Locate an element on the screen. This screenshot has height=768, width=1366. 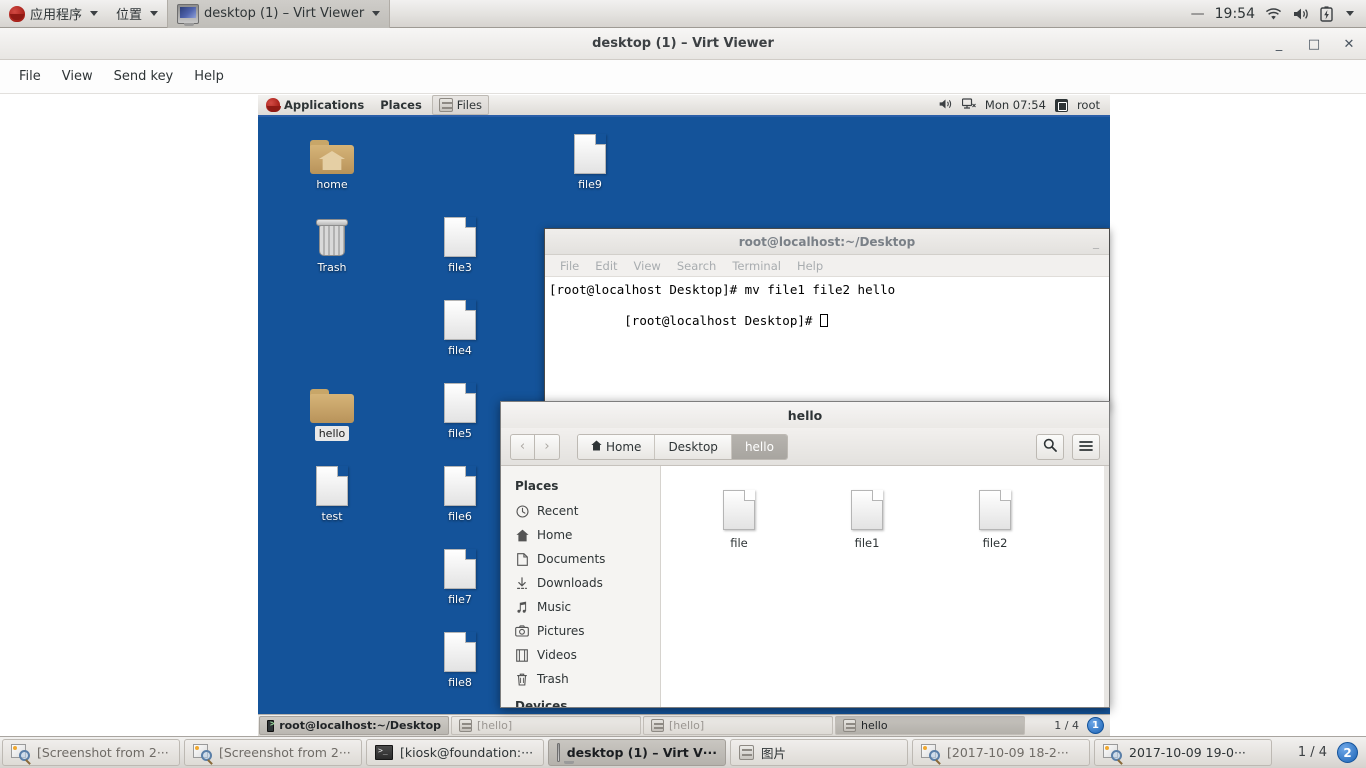
host-task-screenshot-3: [2017-10-09 18-2··· is located at coordinates (1001, 752).